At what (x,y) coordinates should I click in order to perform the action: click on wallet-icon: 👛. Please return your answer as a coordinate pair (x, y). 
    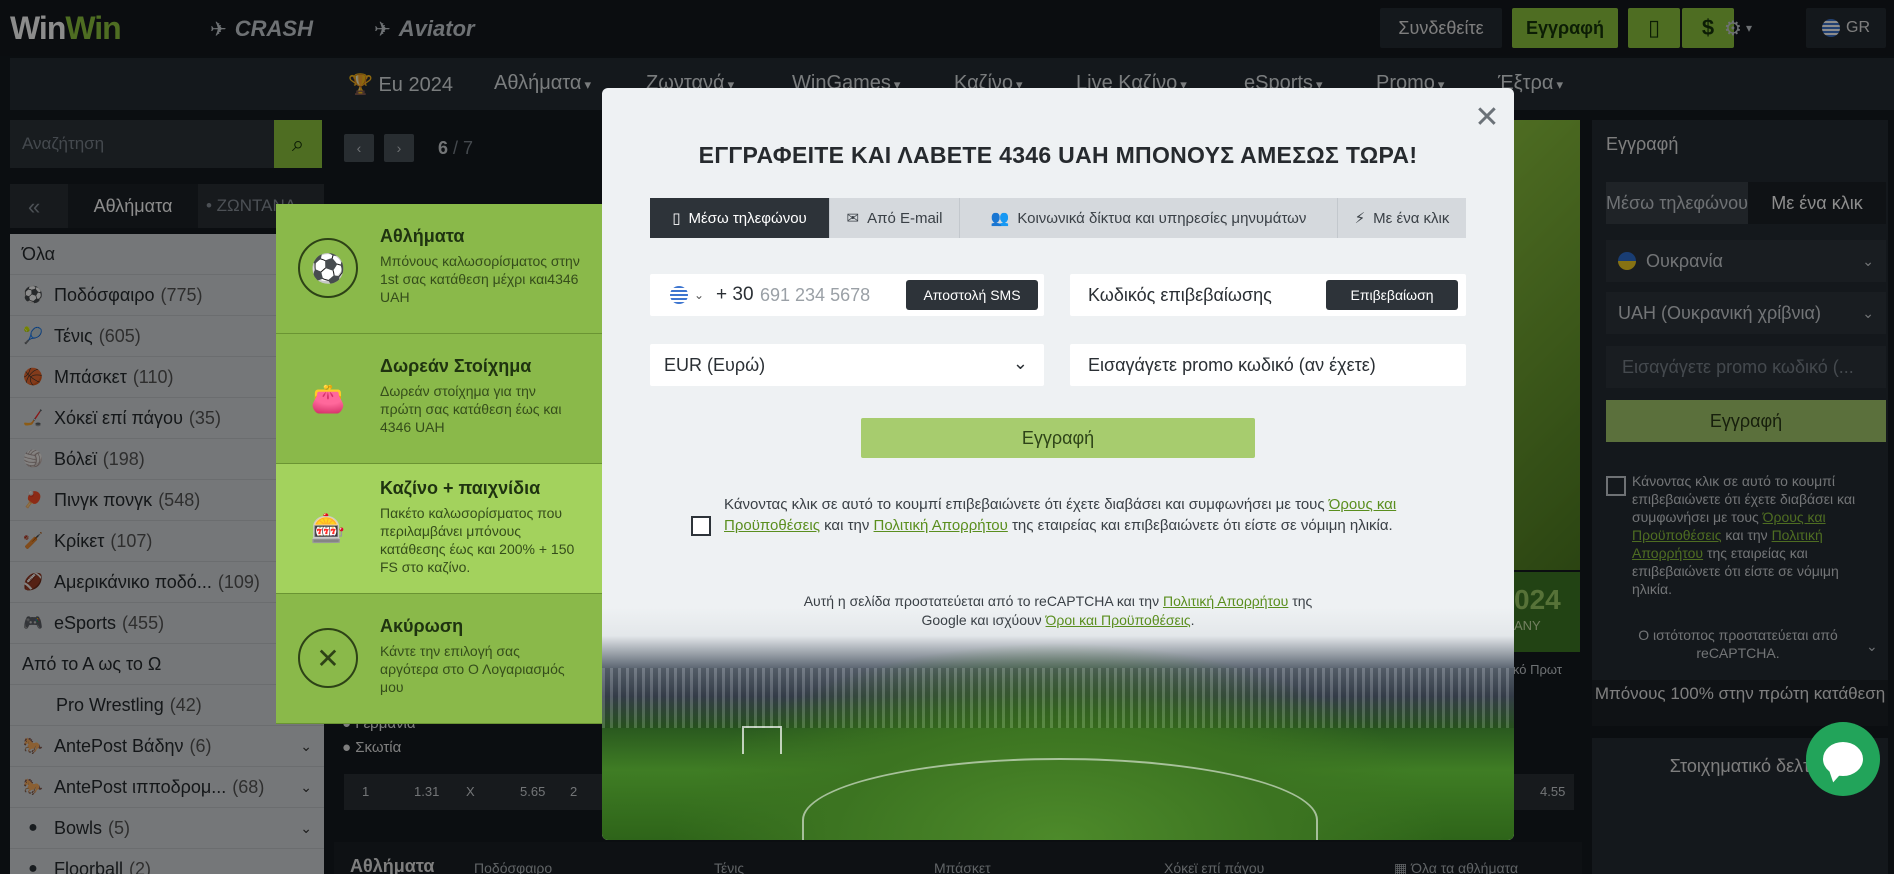
    Looking at the image, I should click on (328, 398).